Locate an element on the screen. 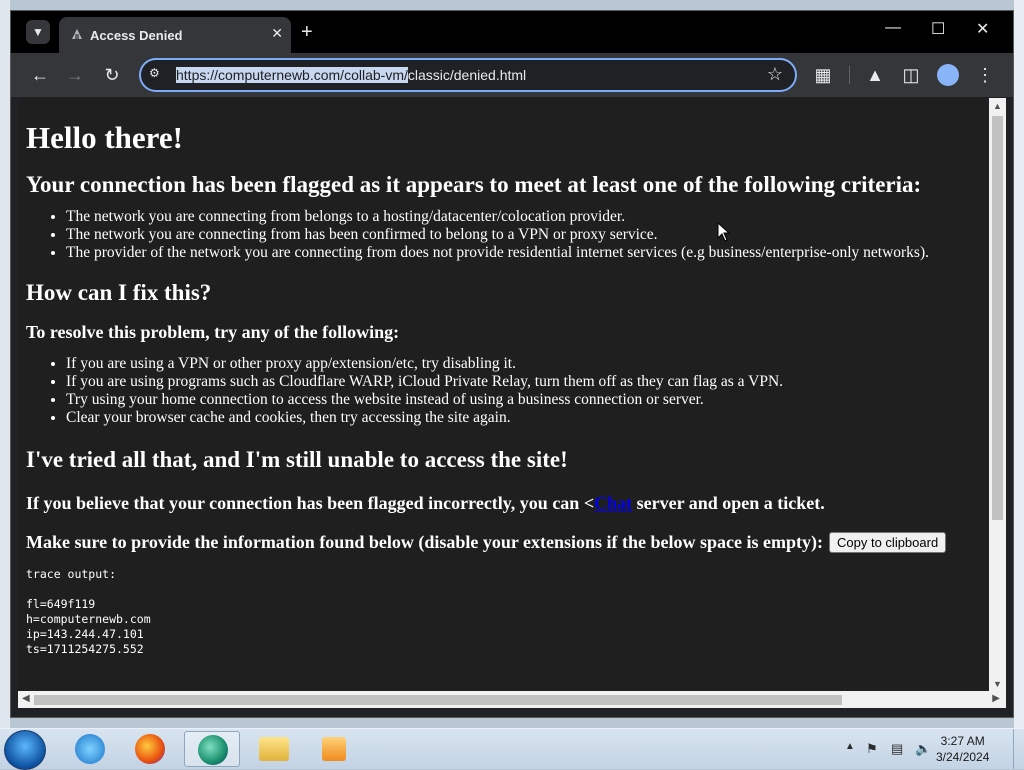  trace-label: trace output: is located at coordinates (71, 574).